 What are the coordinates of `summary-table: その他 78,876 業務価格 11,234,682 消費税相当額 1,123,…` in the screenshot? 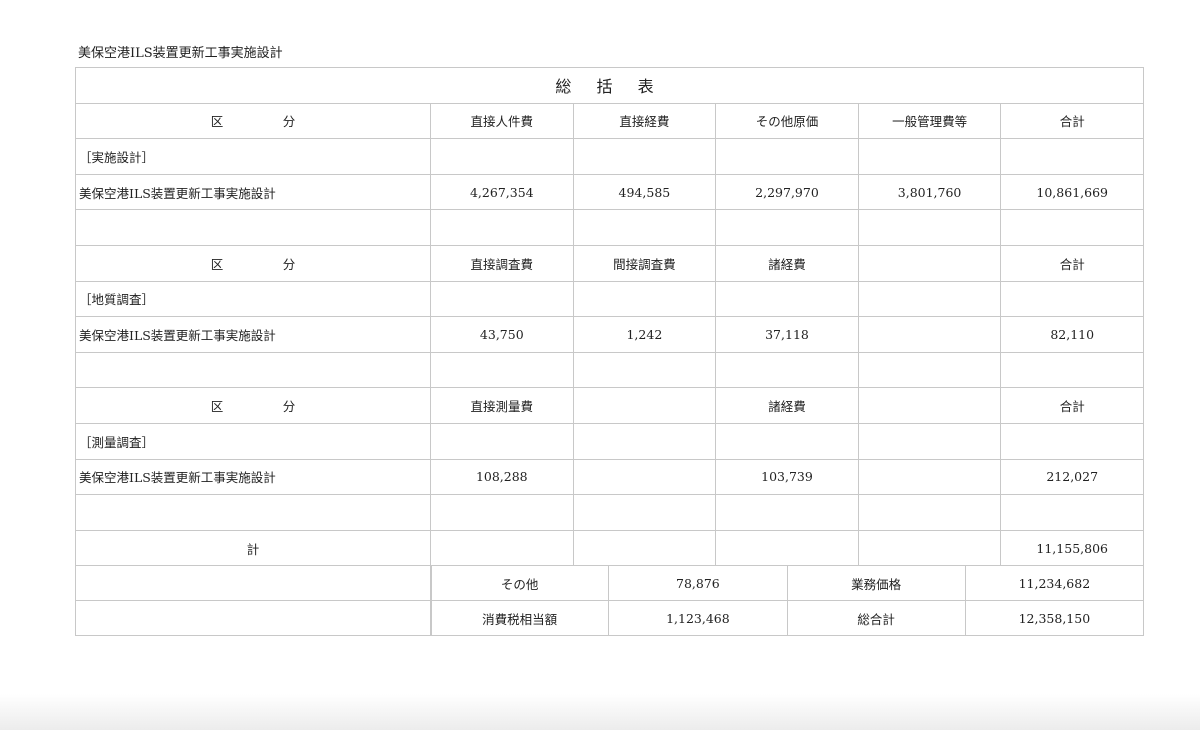 It's located at (787, 601).